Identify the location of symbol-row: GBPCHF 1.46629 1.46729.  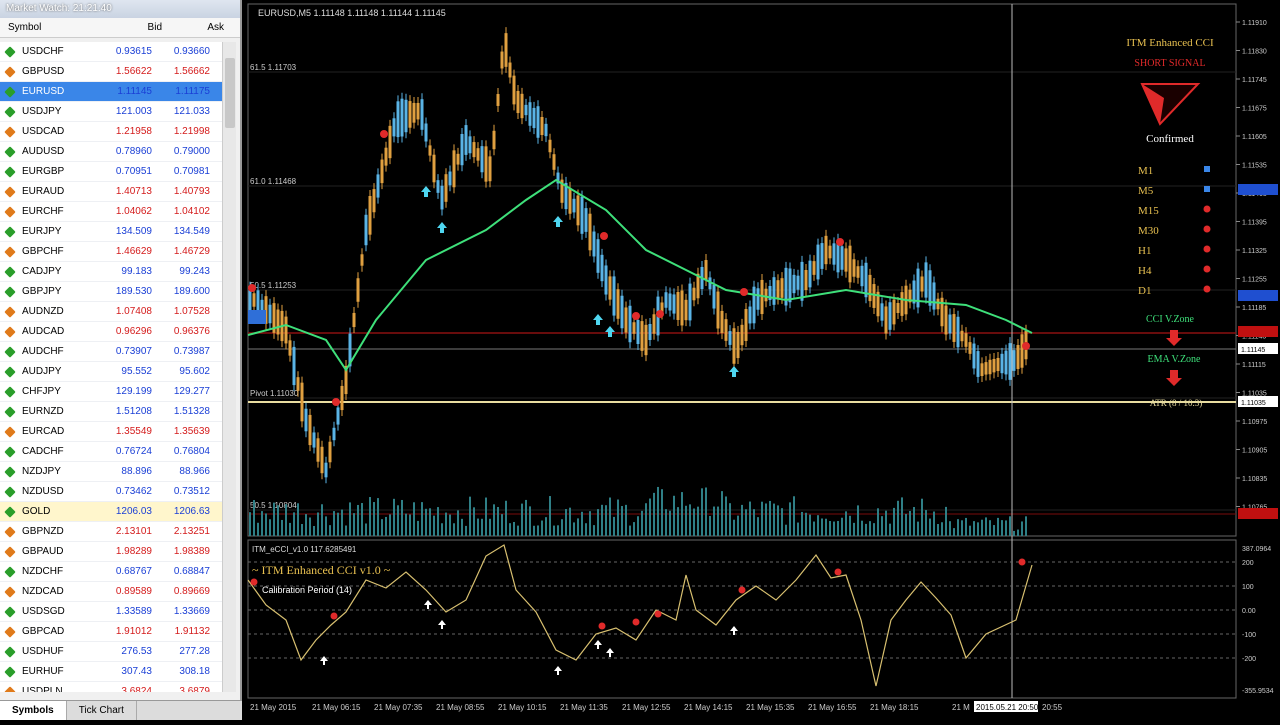
(112, 252).